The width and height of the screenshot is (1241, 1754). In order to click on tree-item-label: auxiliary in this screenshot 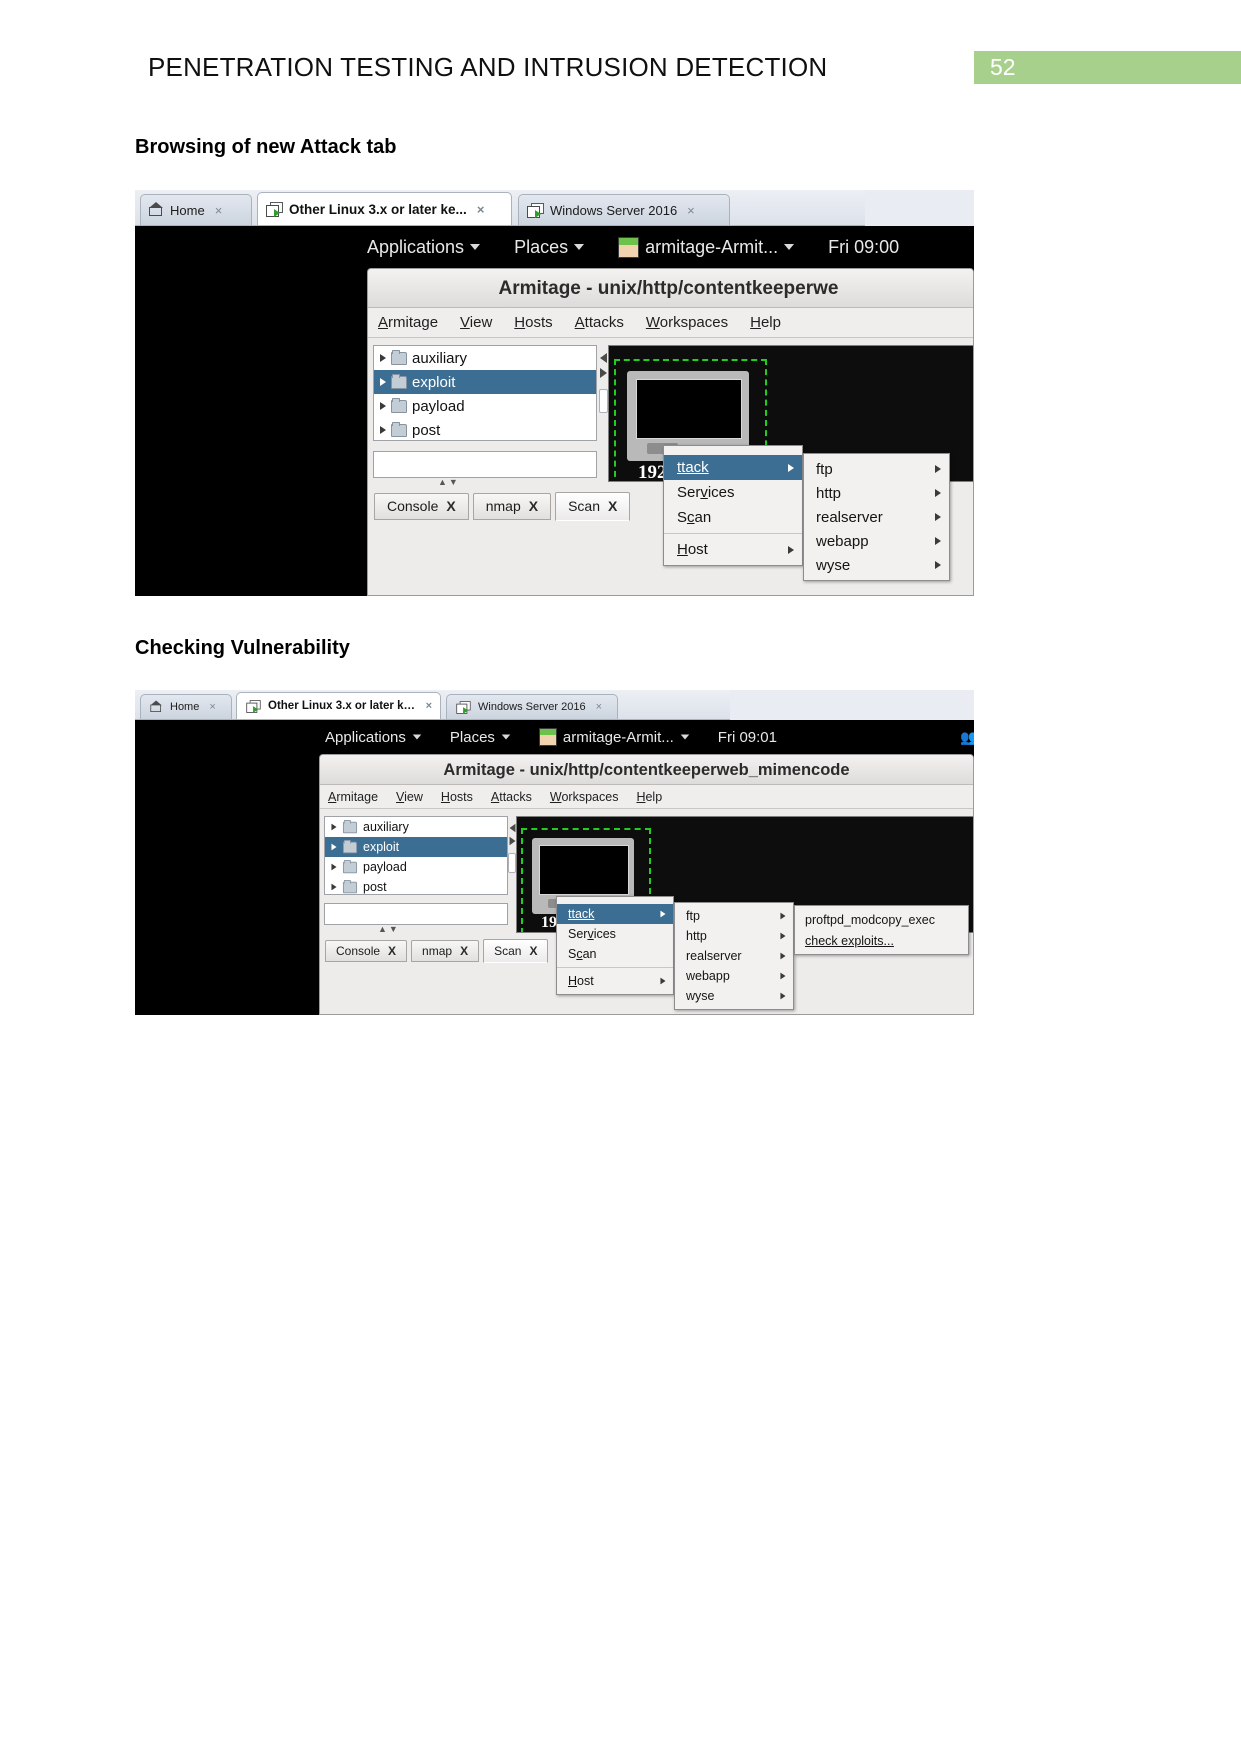, I will do `click(440, 358)`.